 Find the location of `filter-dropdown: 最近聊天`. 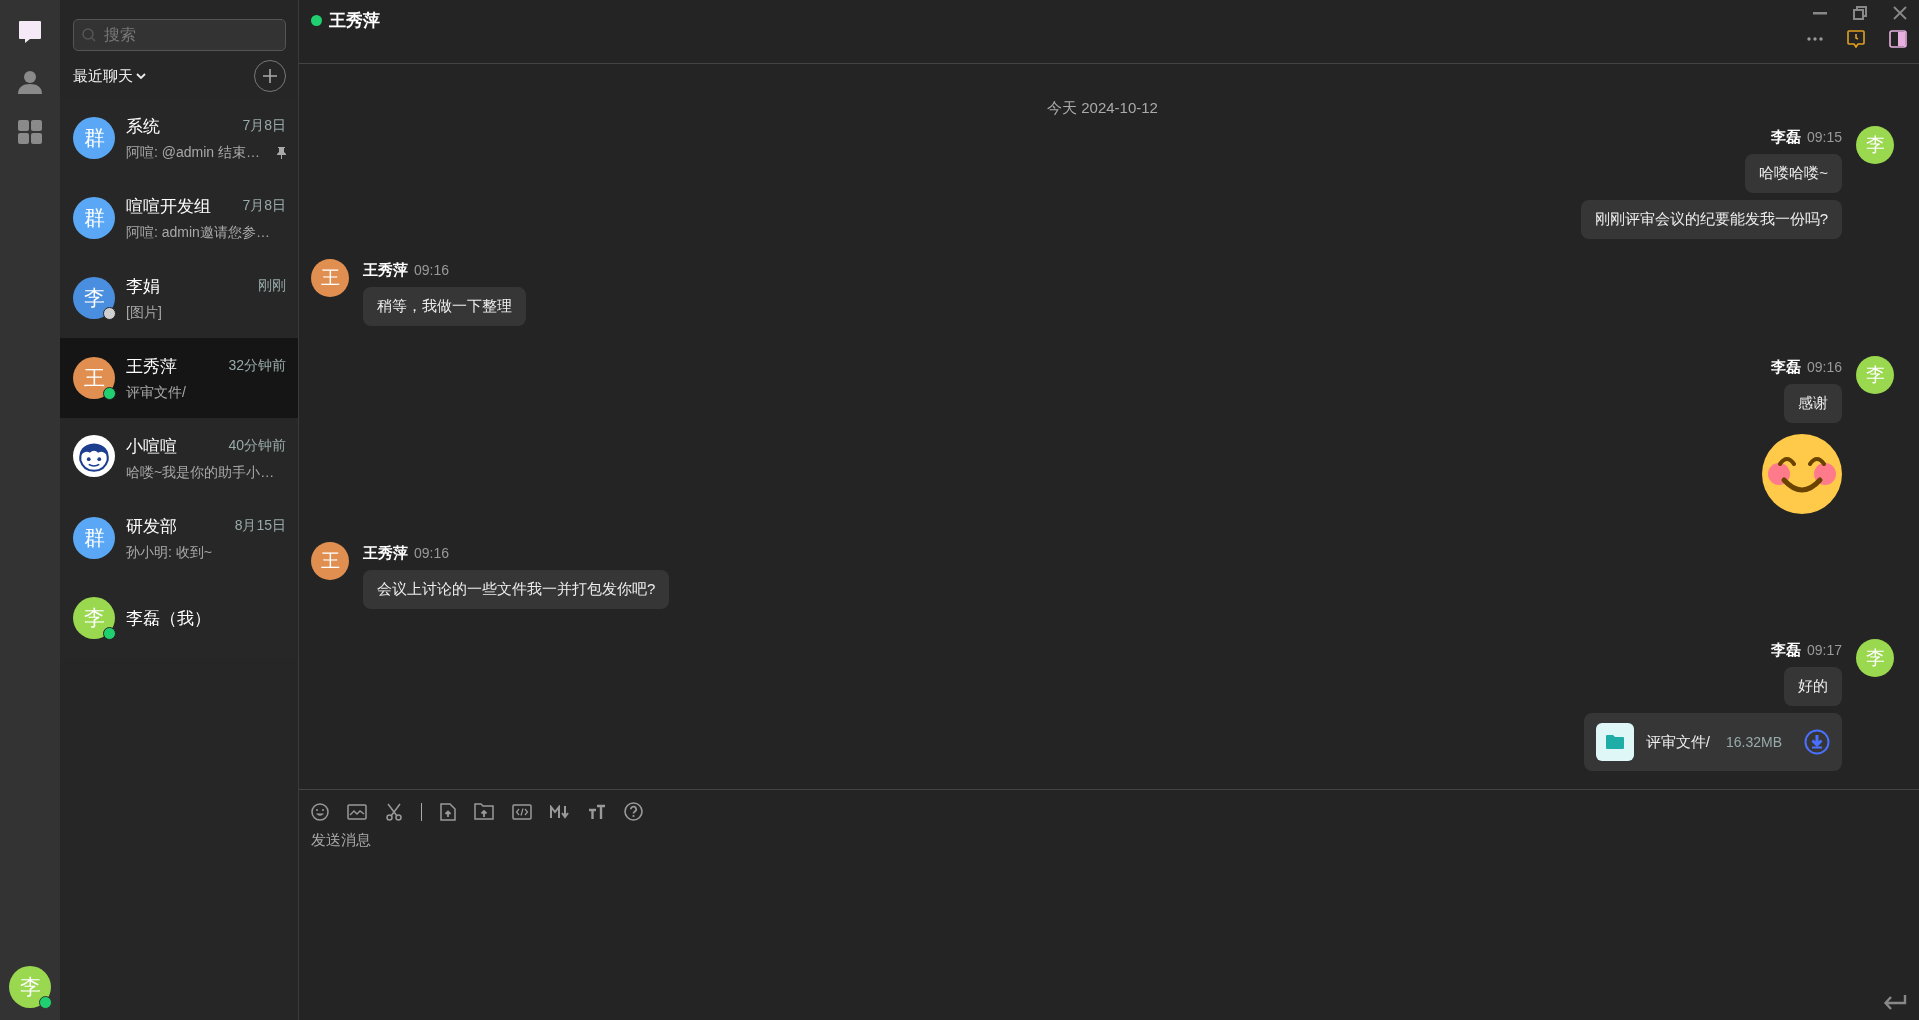

filter-dropdown: 最近聊天 is located at coordinates (109, 76).